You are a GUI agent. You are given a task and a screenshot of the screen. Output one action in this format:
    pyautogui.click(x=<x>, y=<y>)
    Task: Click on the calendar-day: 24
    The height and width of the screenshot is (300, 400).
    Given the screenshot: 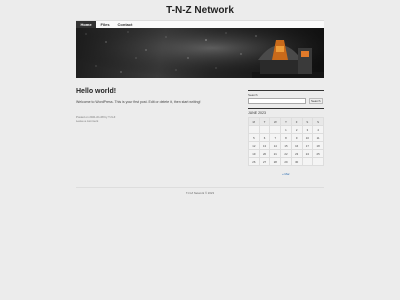 What is the action you would take?
    pyautogui.click(x=307, y=153)
    